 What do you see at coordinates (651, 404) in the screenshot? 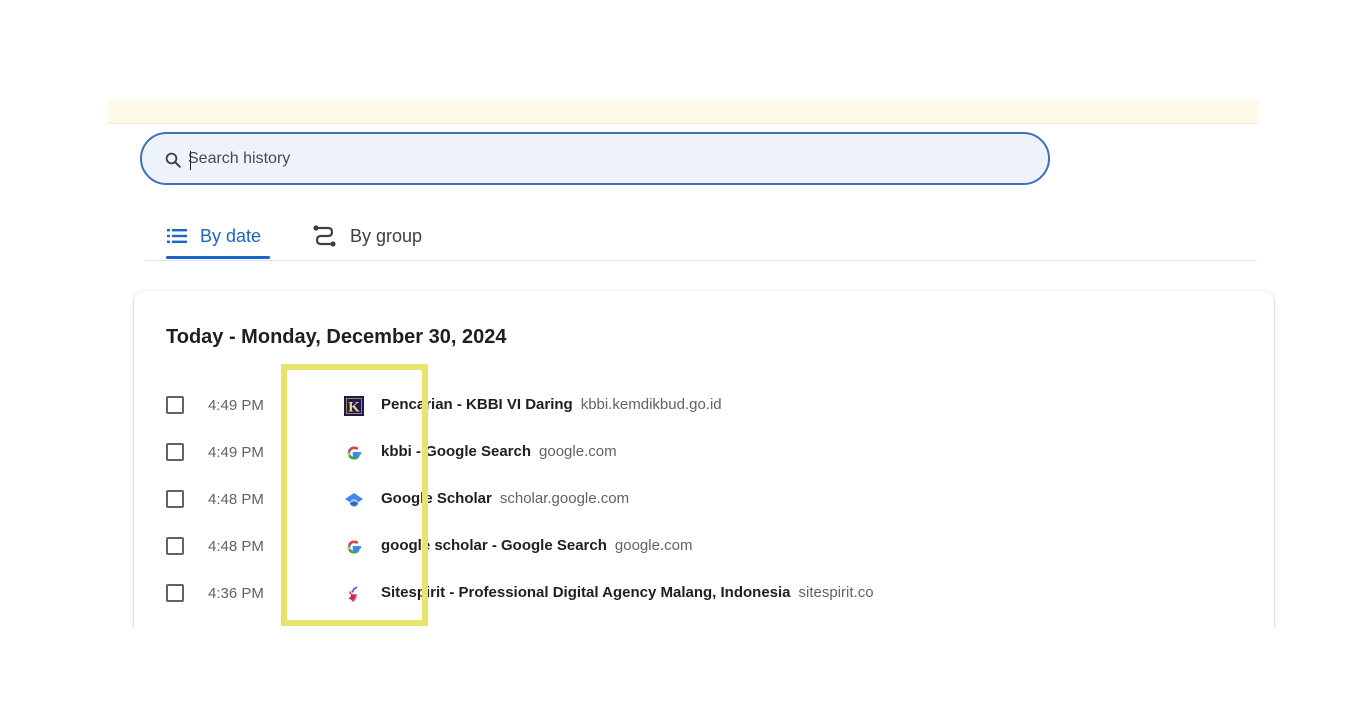
I see `row-domain: kbbi.kemdikbud.go.id` at bounding box center [651, 404].